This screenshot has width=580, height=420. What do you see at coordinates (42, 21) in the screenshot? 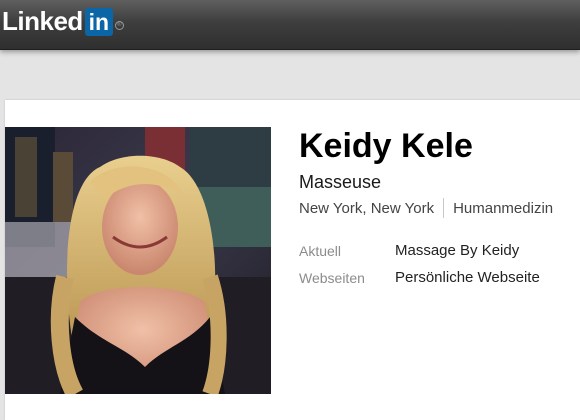
I see `logo-wordmark: Linked` at bounding box center [42, 21].